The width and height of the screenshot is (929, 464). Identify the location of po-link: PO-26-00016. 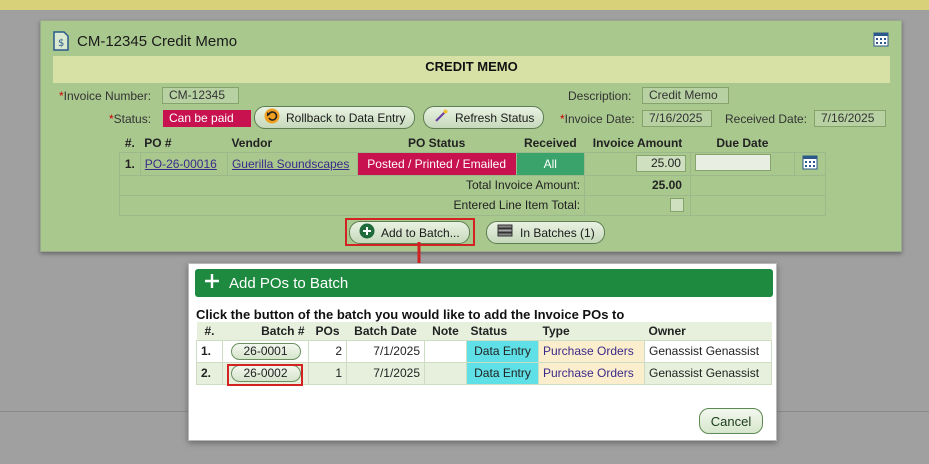
(181, 164).